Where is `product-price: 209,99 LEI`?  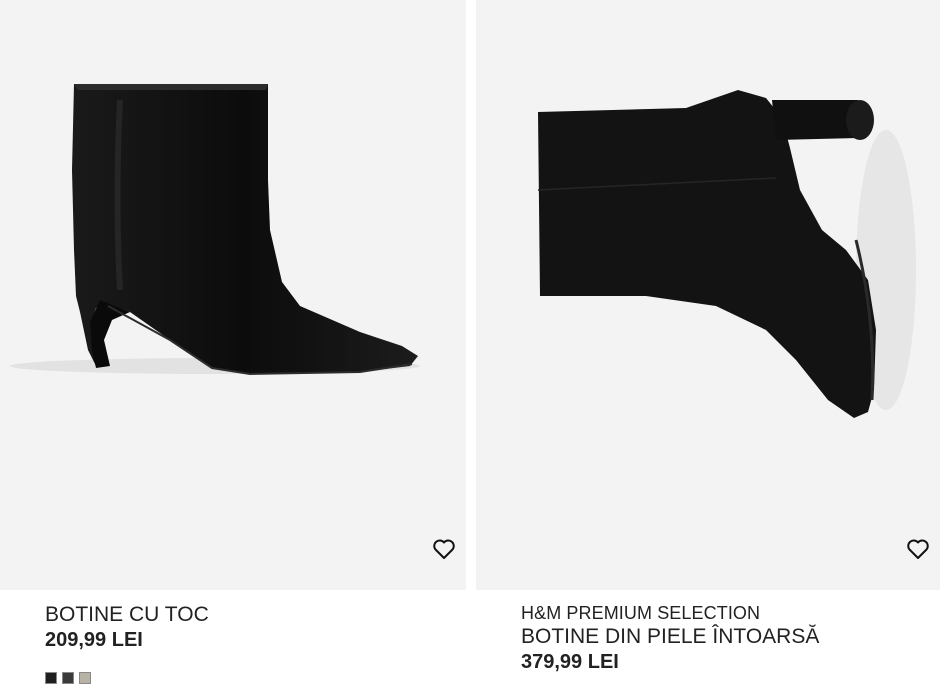 product-price: 209,99 LEI is located at coordinates (94, 640).